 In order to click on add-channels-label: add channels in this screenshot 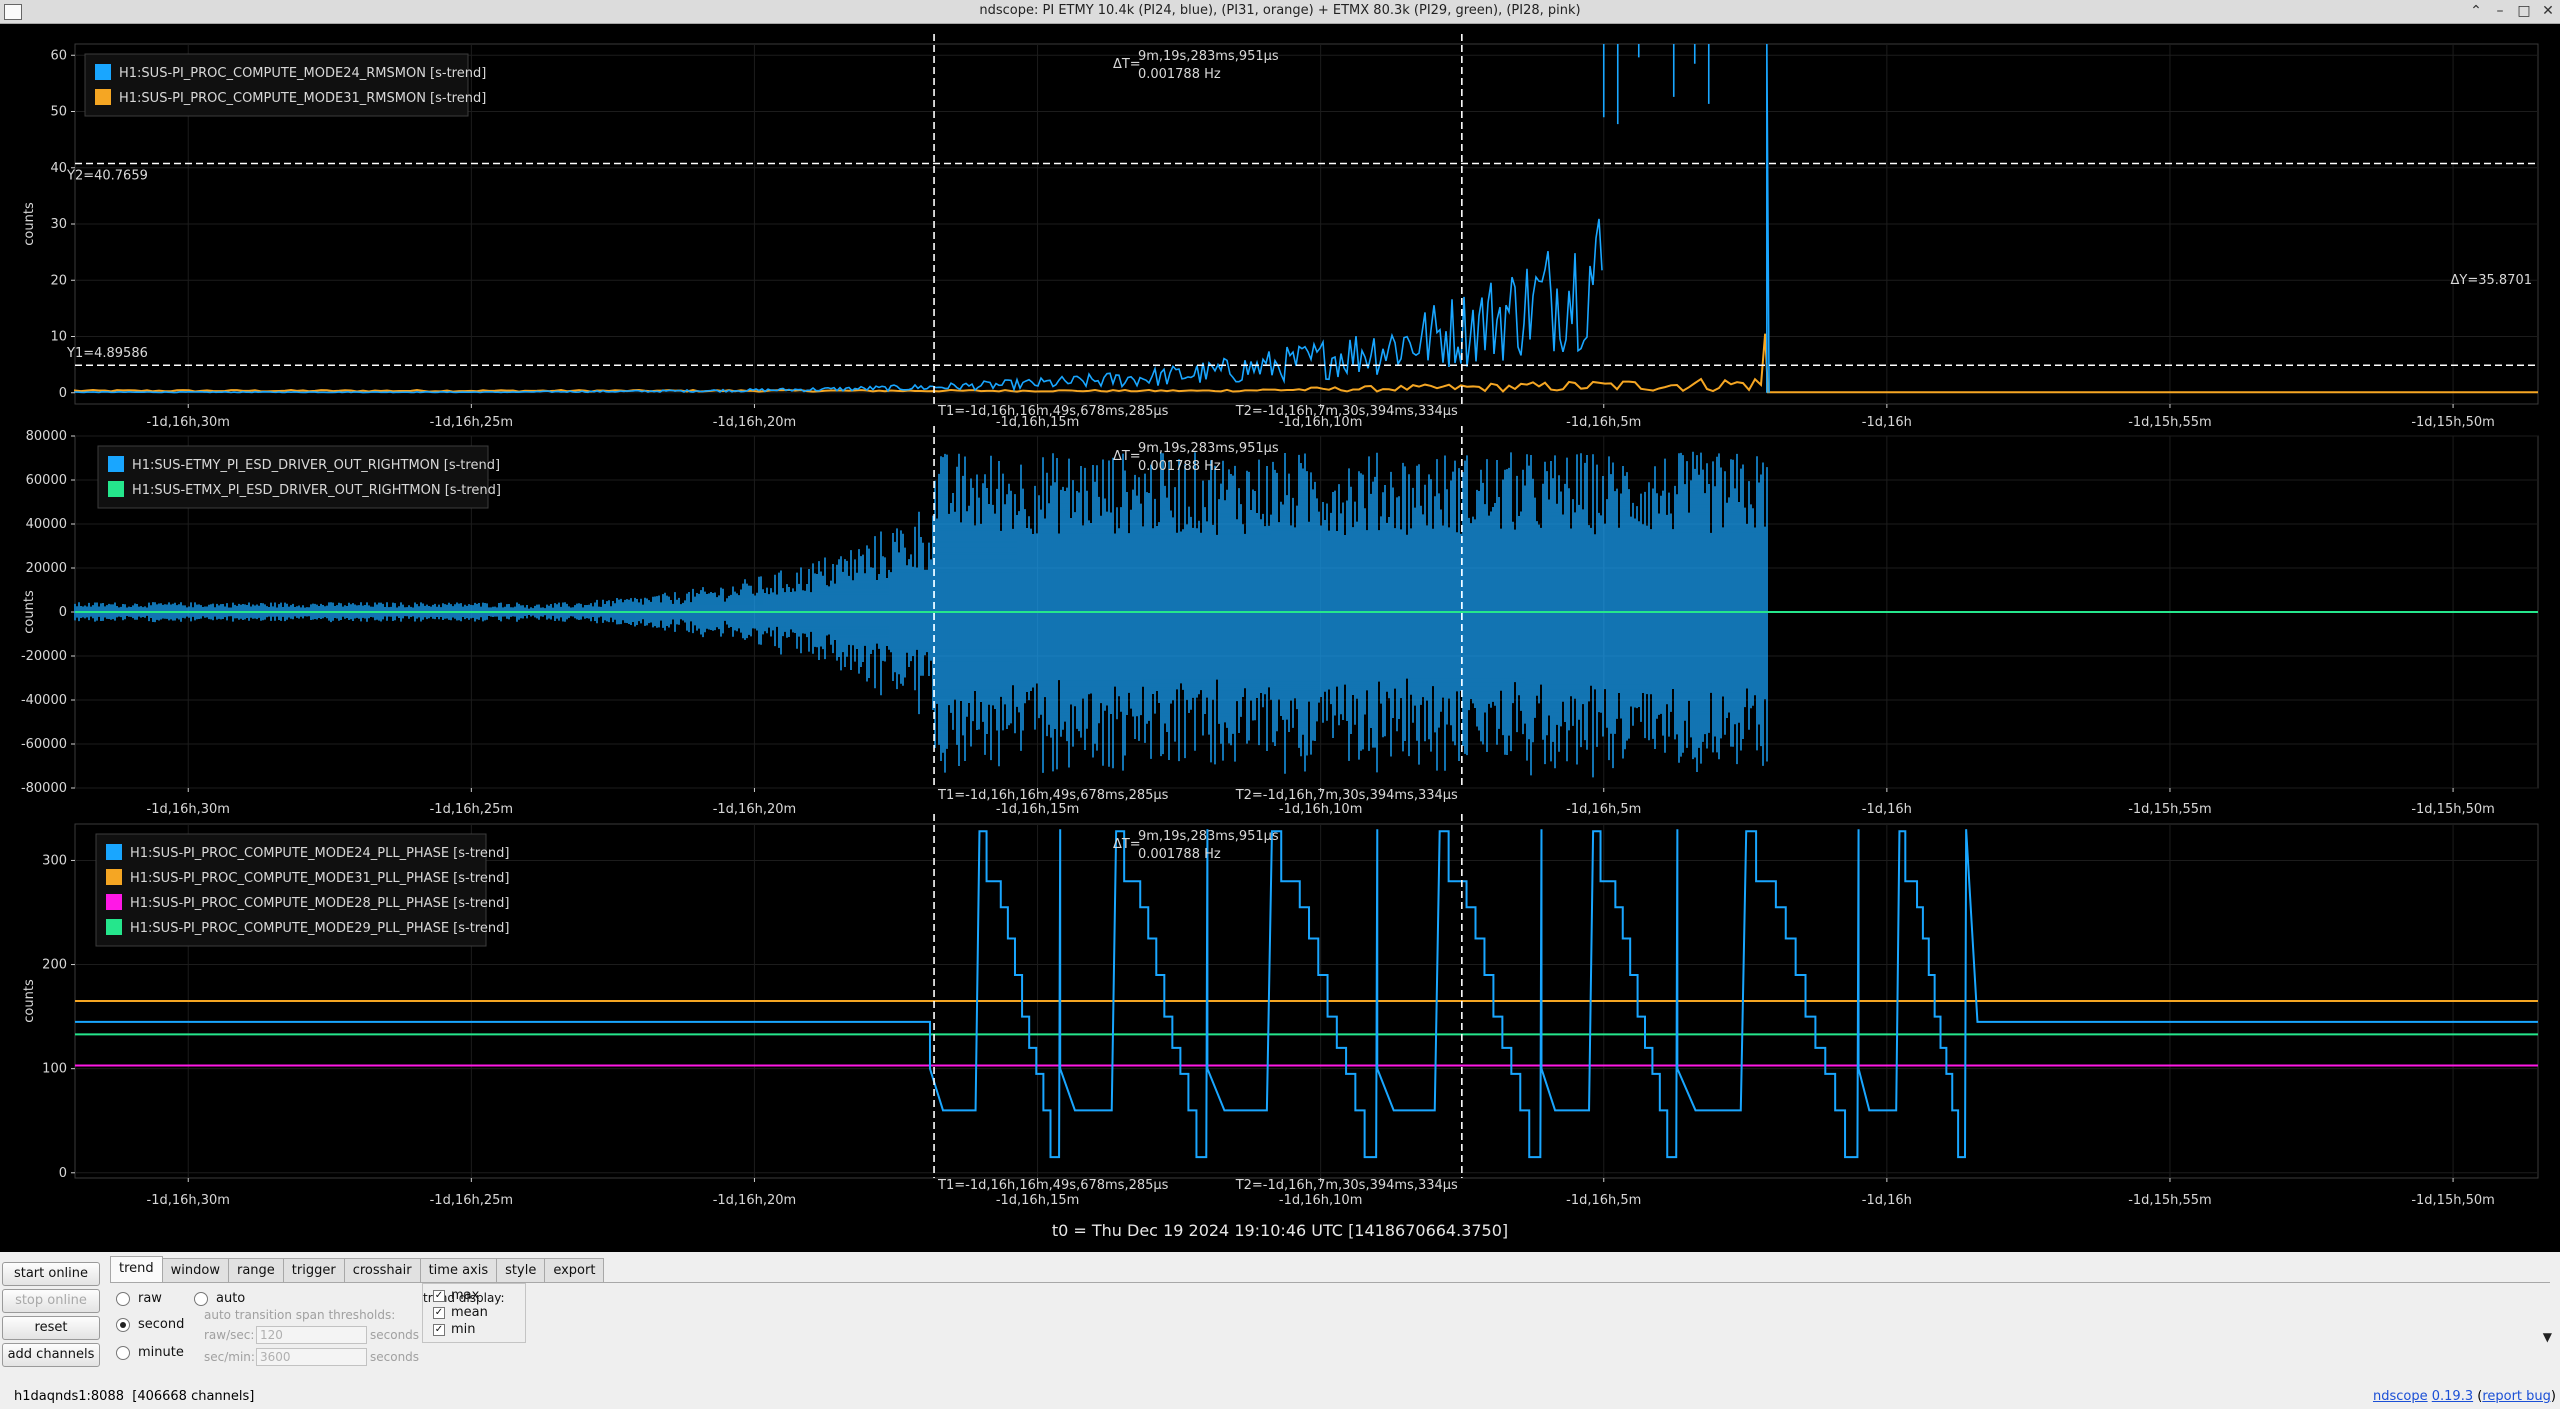, I will do `click(51, 1354)`.